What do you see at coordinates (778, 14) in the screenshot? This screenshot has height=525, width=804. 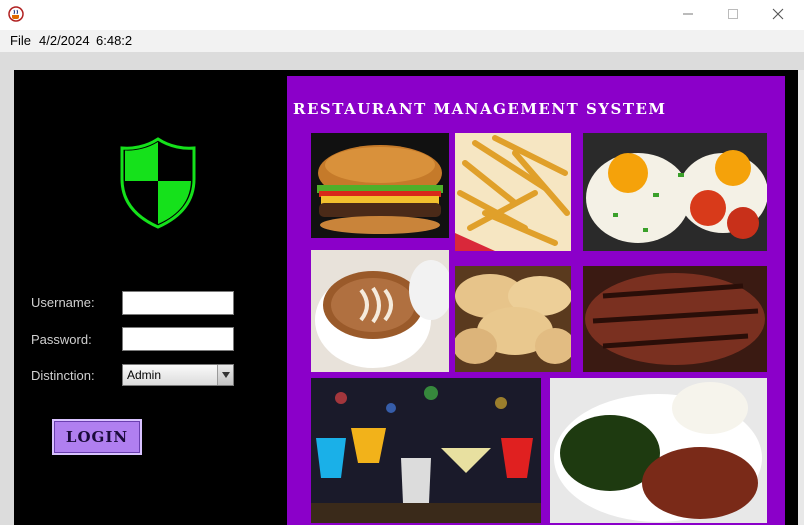 I see `close-icon` at bounding box center [778, 14].